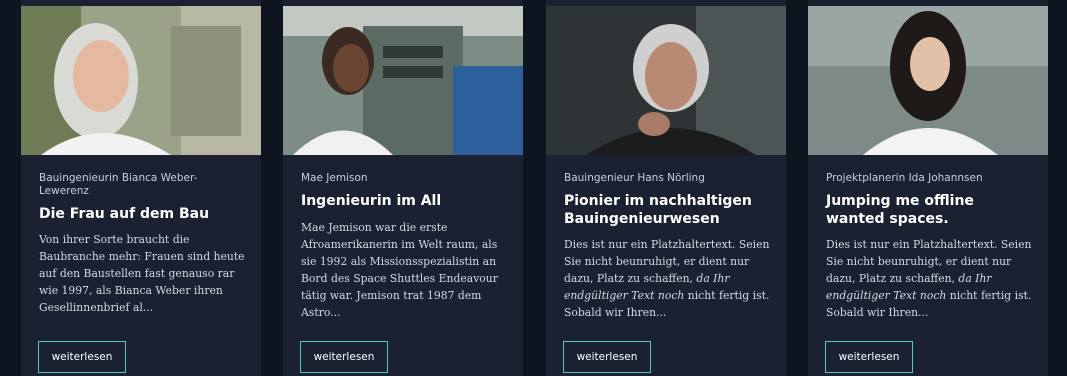 This screenshot has height=376, width=1067. What do you see at coordinates (118, 184) in the screenshot?
I see `card-author: Bauingenieurin Bianca Weber-Lewerenz` at bounding box center [118, 184].